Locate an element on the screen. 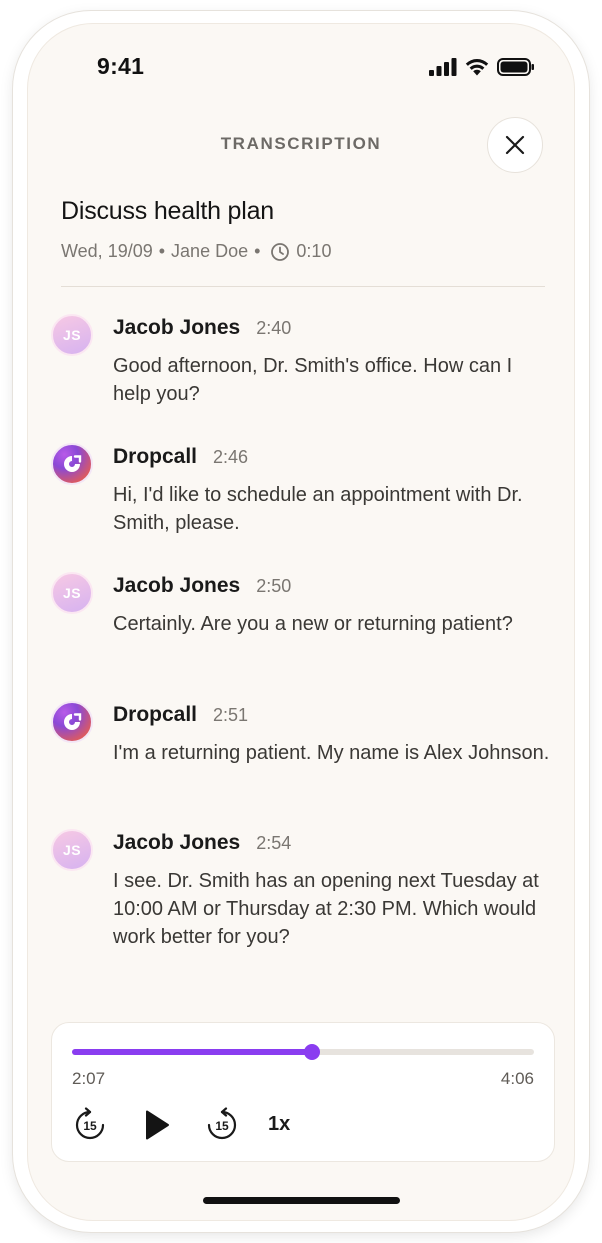  message-header: Jacob Jones 2:40 is located at coordinates (202, 328).